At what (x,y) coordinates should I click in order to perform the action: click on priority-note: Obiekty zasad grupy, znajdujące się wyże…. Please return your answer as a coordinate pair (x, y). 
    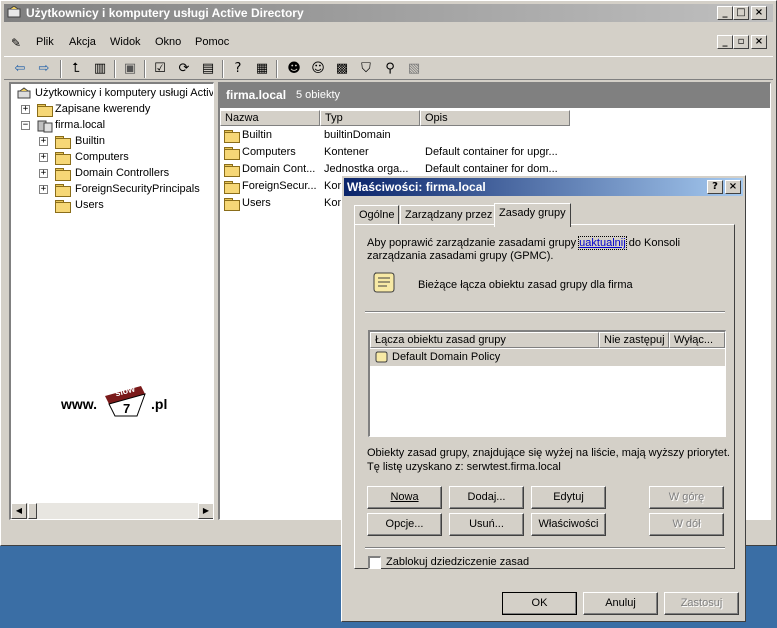
    Looking at the image, I should click on (548, 453).